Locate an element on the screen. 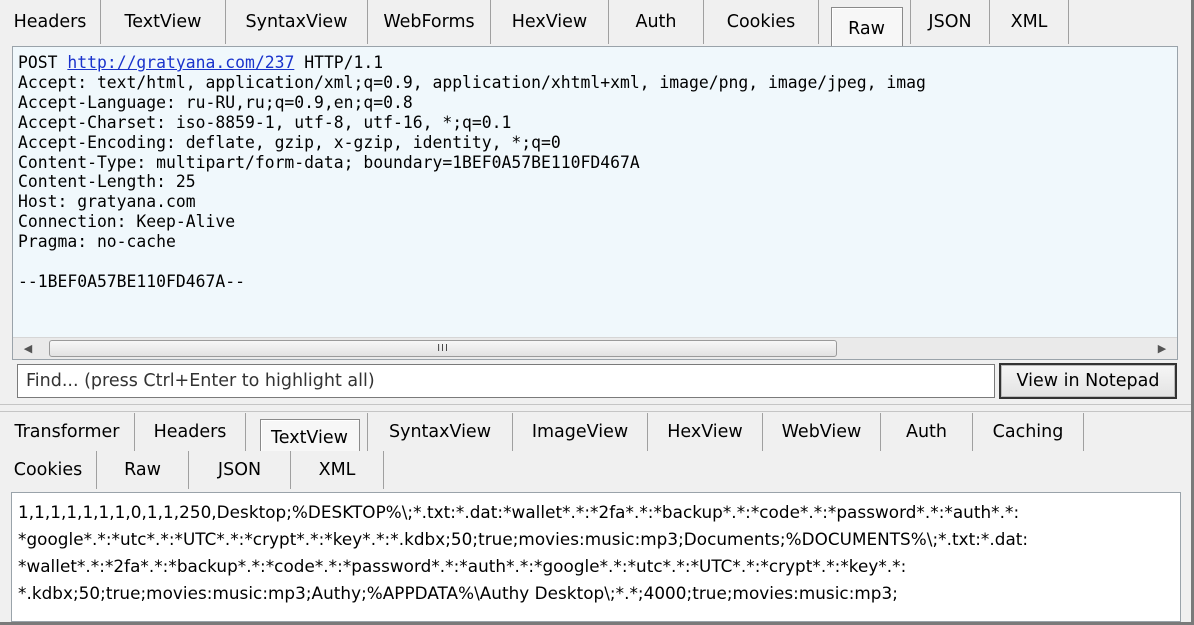  tab-response-webview: WebView is located at coordinates (822, 432).